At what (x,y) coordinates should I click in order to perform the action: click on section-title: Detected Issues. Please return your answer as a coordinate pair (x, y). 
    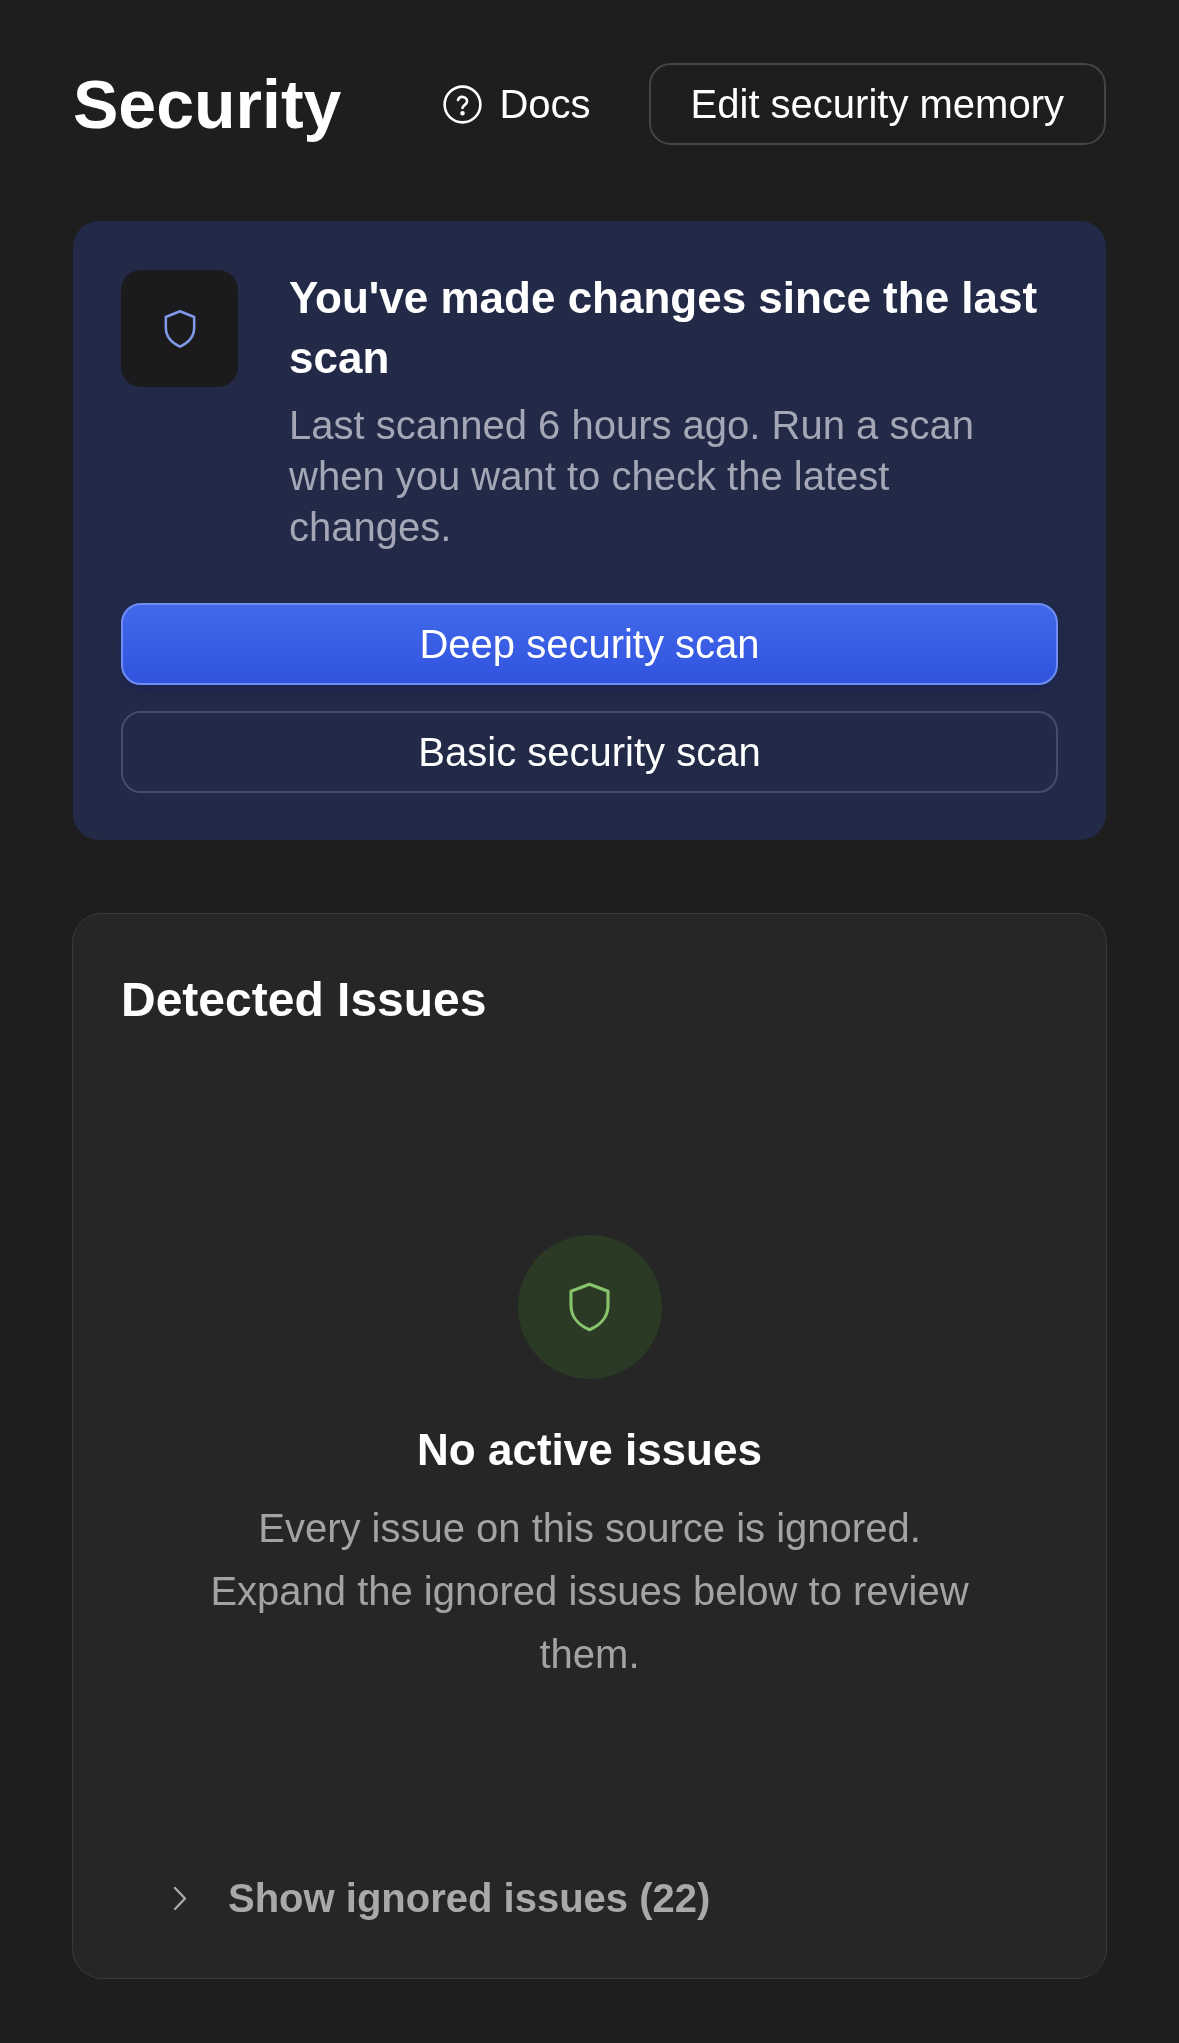
    Looking at the image, I should click on (304, 1000).